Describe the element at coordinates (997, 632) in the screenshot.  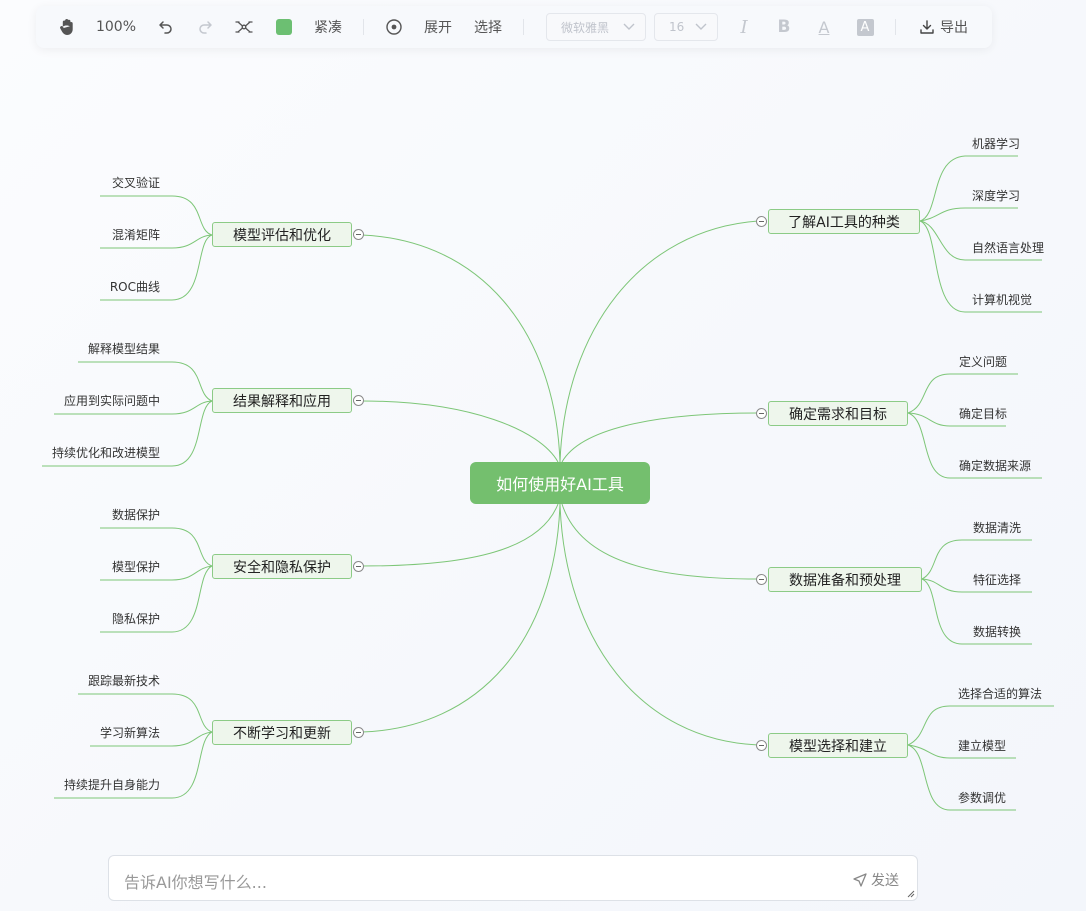
I see `leaf-node: 数据转换` at that location.